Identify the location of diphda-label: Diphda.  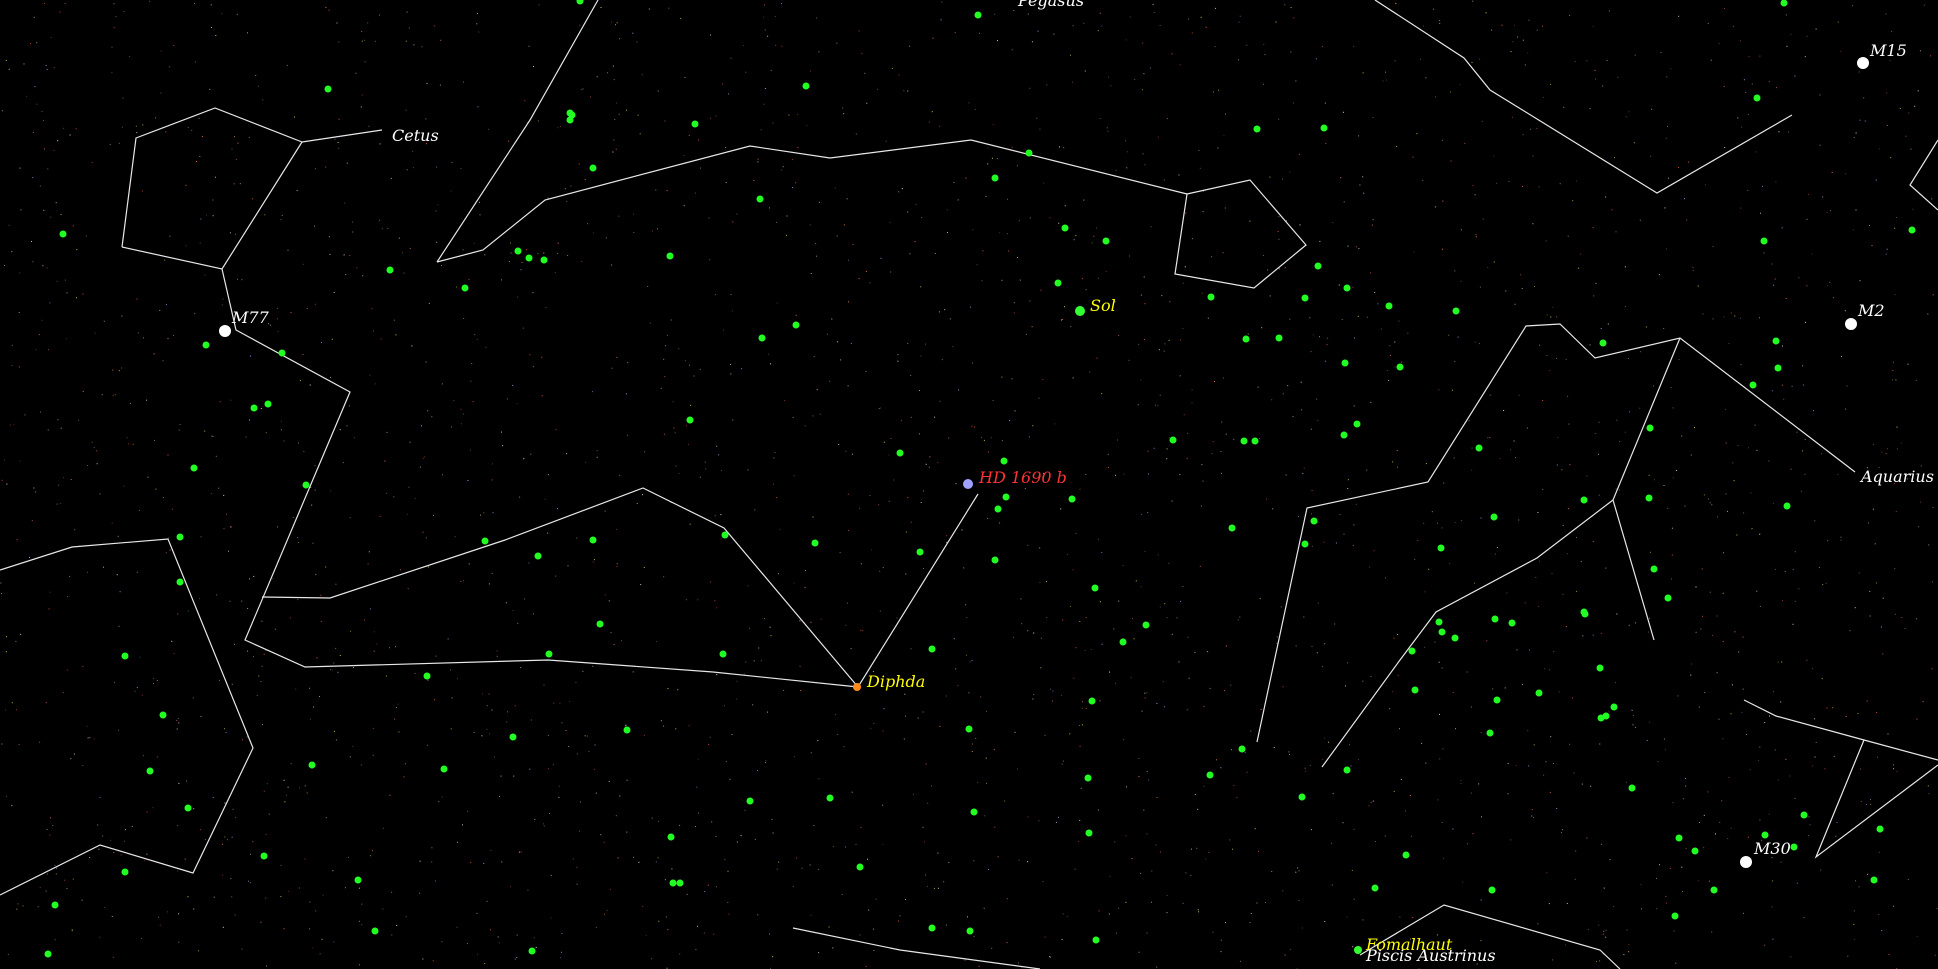
(895, 681).